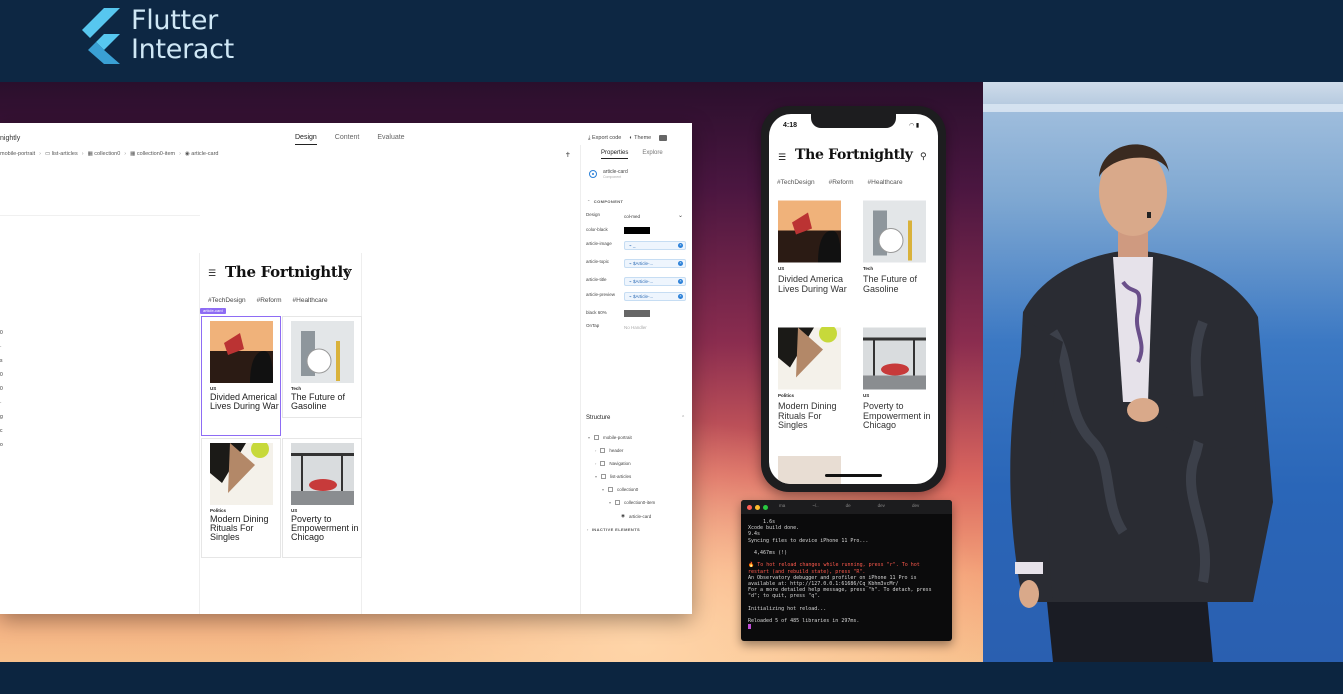 This screenshot has width=1343, height=694. Describe the element at coordinates (213, 311) in the screenshot. I see `selection-badge: article-card` at that location.